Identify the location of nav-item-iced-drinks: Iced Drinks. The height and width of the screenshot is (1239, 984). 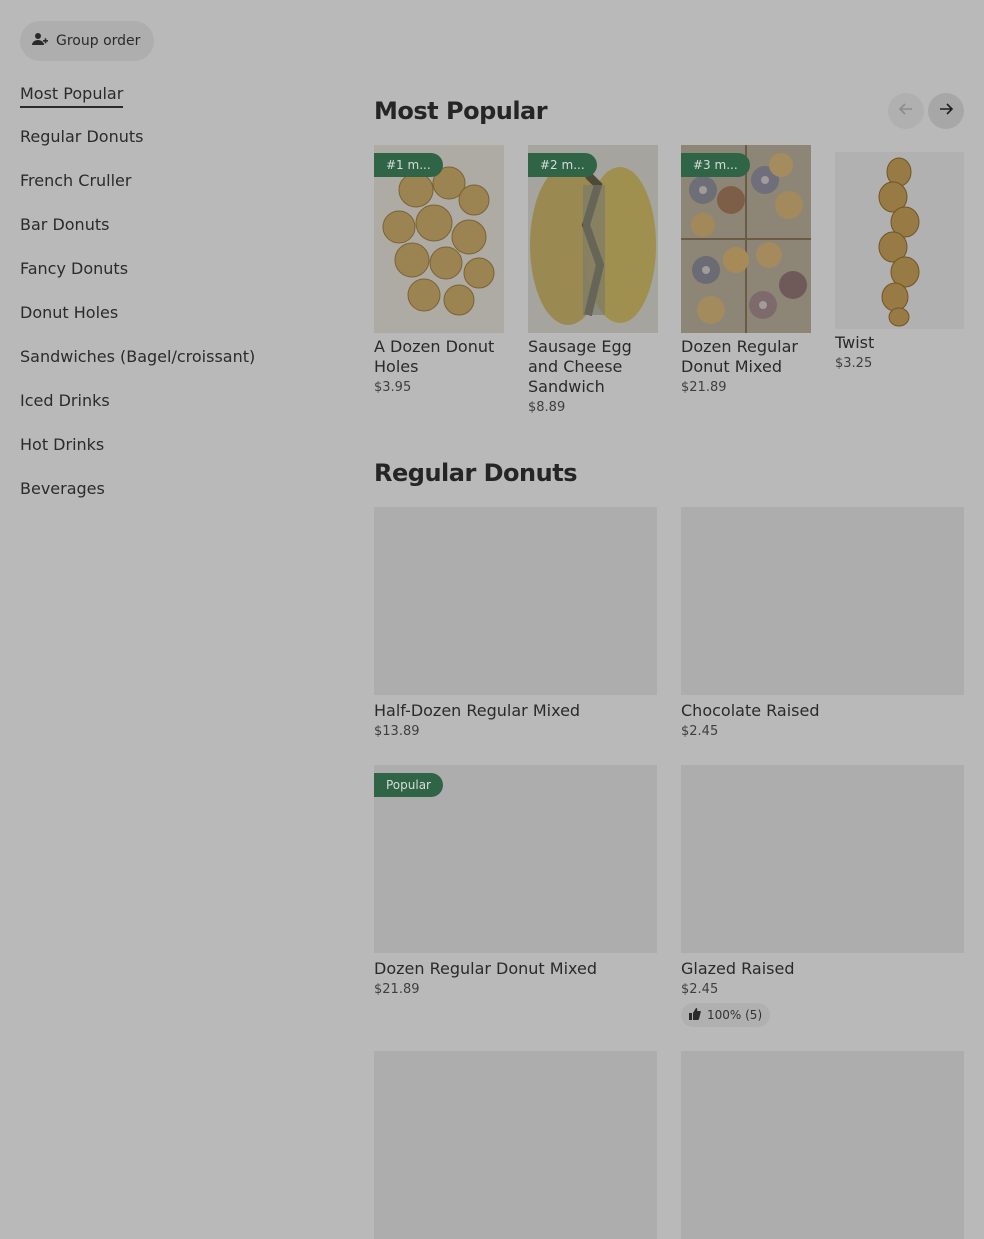
(137, 410).